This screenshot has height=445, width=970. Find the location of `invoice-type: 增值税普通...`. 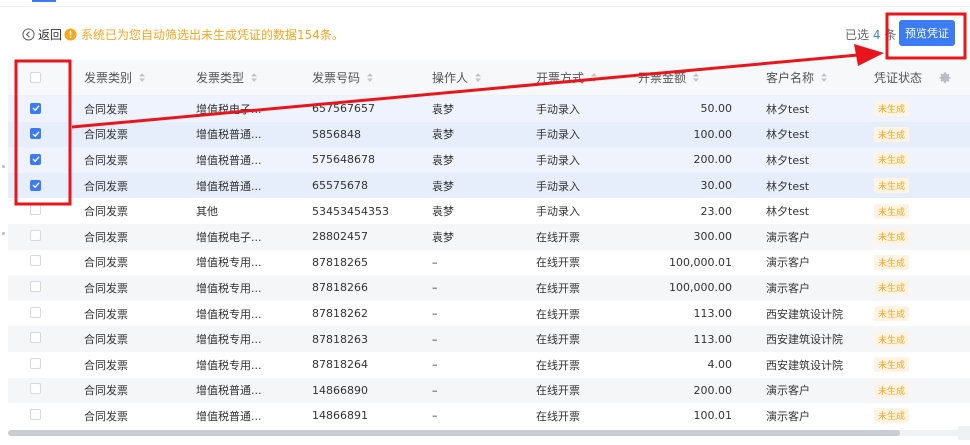

invoice-type: 增值税普通... is located at coordinates (229, 416).